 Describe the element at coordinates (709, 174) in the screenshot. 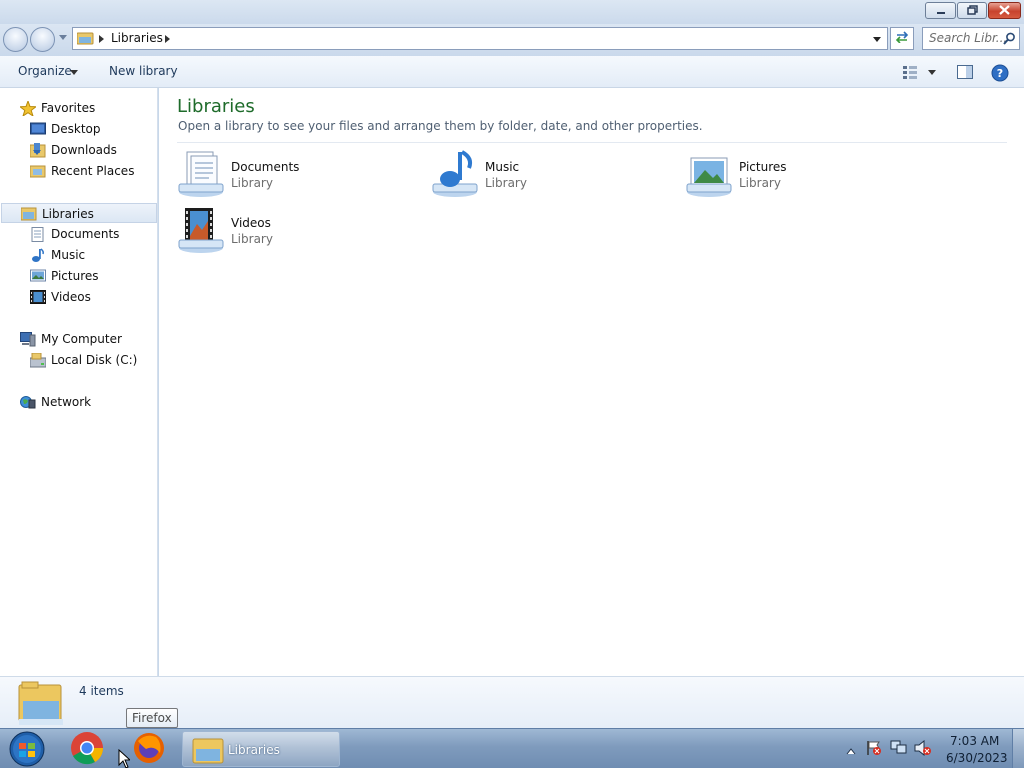

I see `pictures-library-icon` at that location.